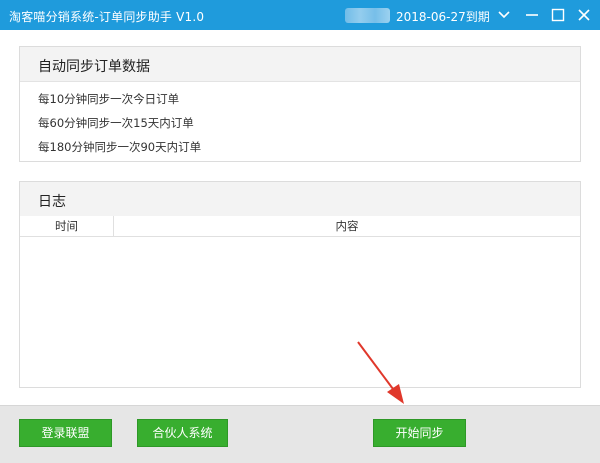  I want to click on expiry-date: 2018-06-27到期, so click(443, 17).